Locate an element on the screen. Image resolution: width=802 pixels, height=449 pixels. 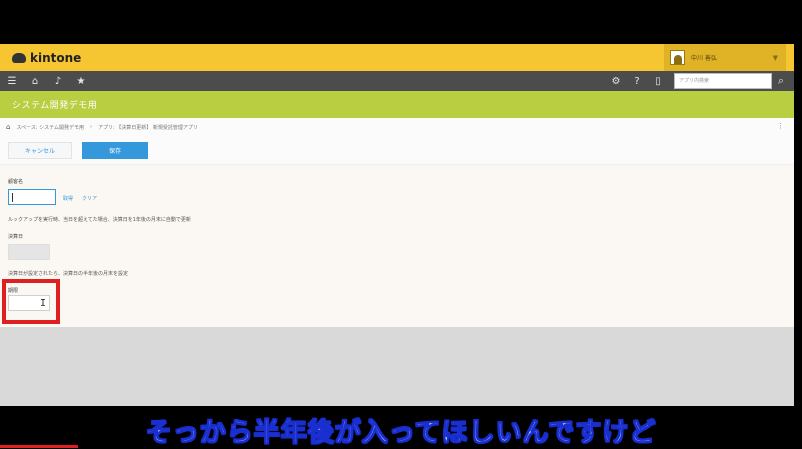
search-icon: ⌕ is located at coordinates (781, 81).